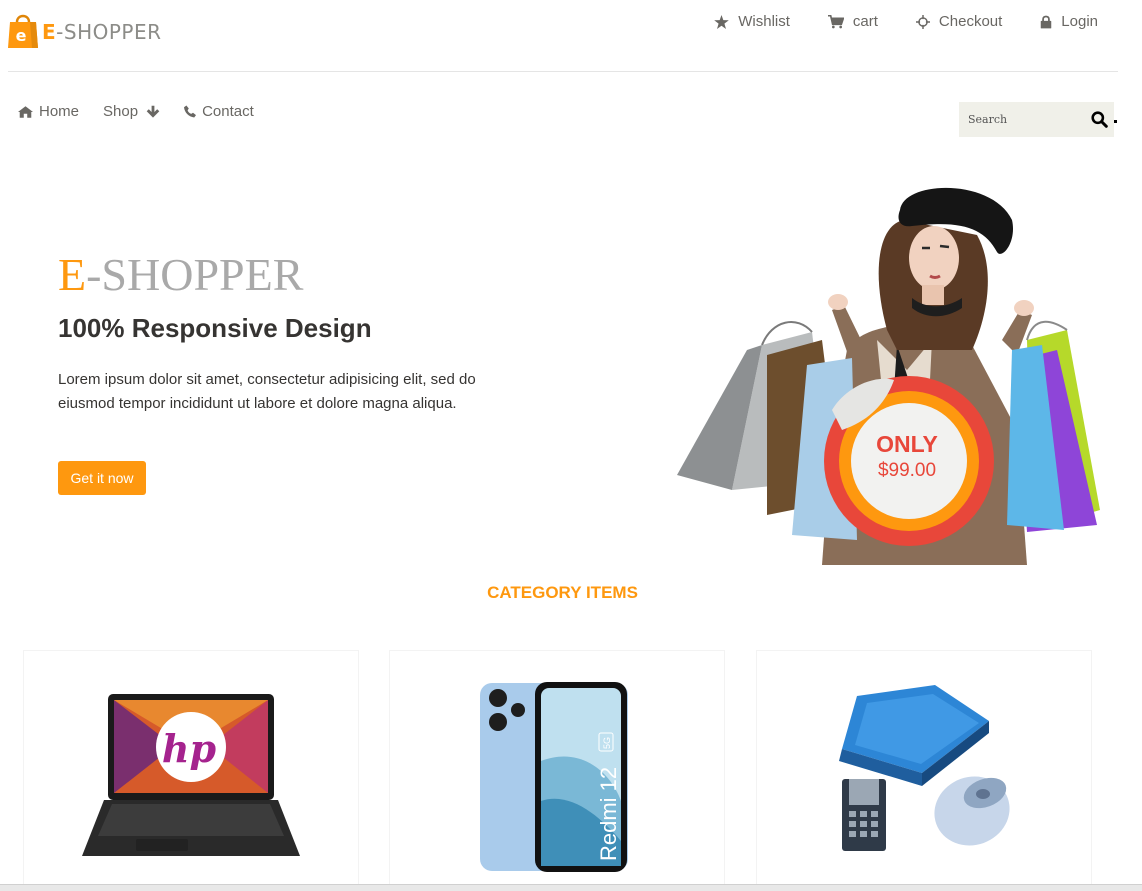 The width and height of the screenshot is (1142, 891). Describe the element at coordinates (121, 111) in the screenshot. I see `nav-shop-label: Shop` at that location.